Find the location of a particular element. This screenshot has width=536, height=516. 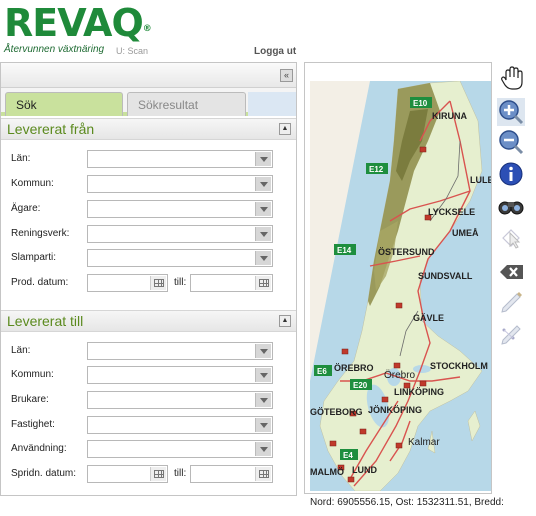

map-toolbar is located at coordinates (511, 207).